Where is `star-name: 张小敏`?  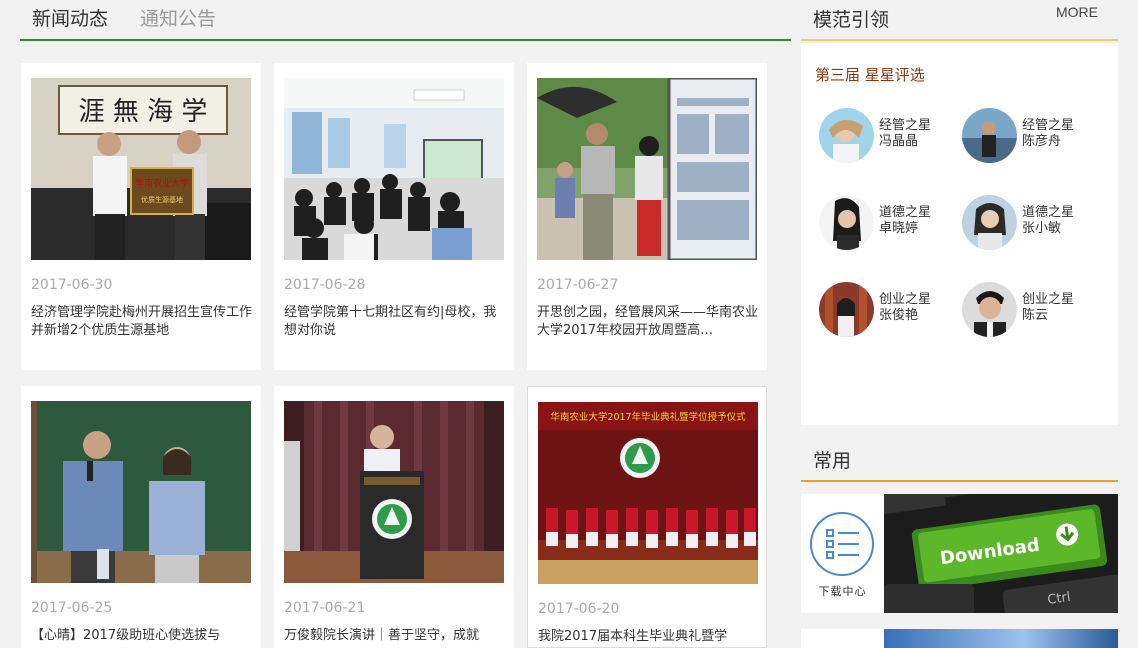 star-name: 张小敏 is located at coordinates (1042, 228).